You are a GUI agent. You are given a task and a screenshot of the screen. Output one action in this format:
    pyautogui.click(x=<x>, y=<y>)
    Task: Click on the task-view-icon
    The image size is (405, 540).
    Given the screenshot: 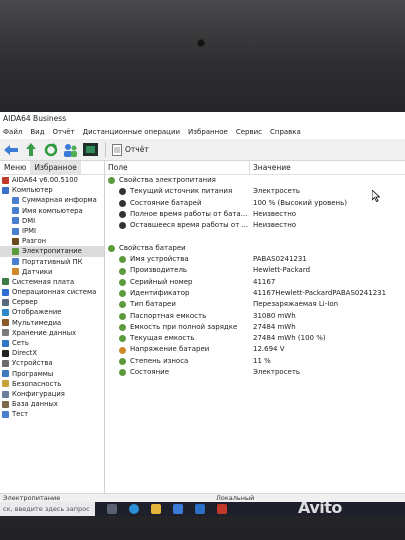 What is the action you would take?
    pyautogui.click(x=112, y=509)
    